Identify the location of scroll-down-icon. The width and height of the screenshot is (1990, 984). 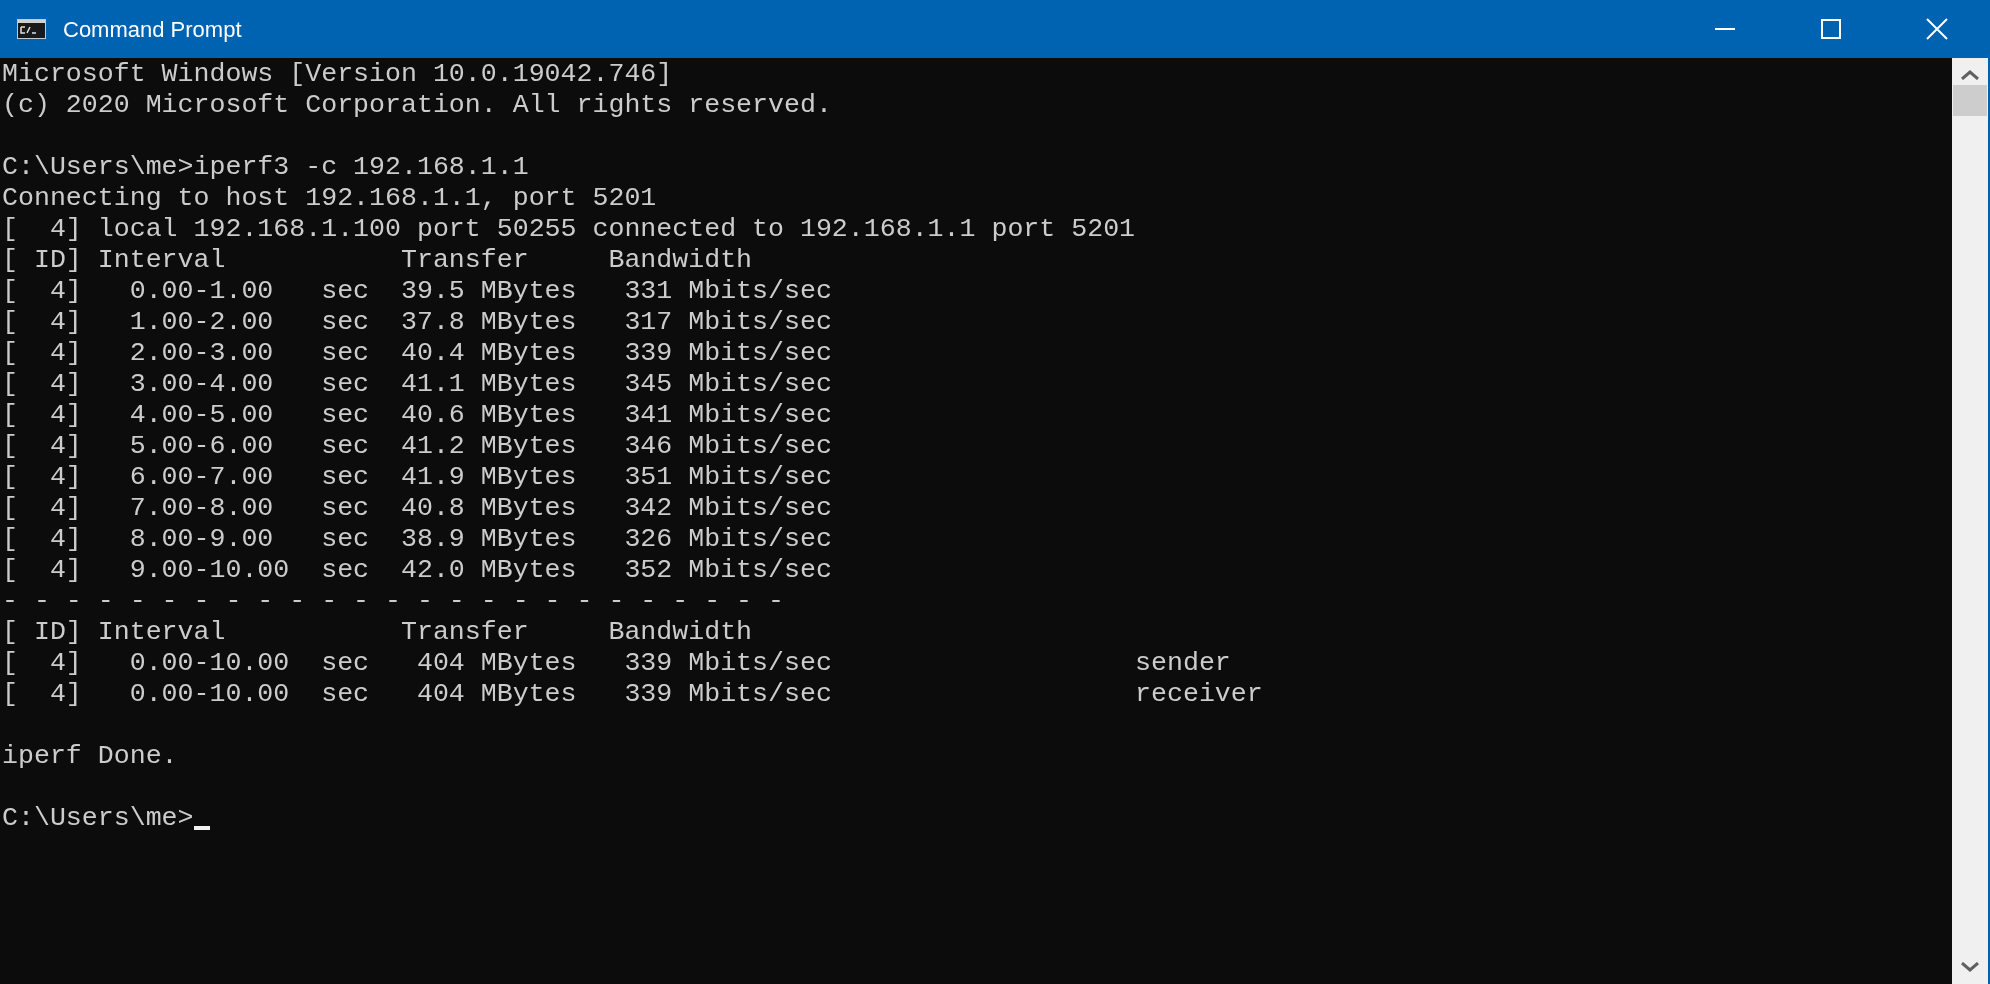
(1970, 967).